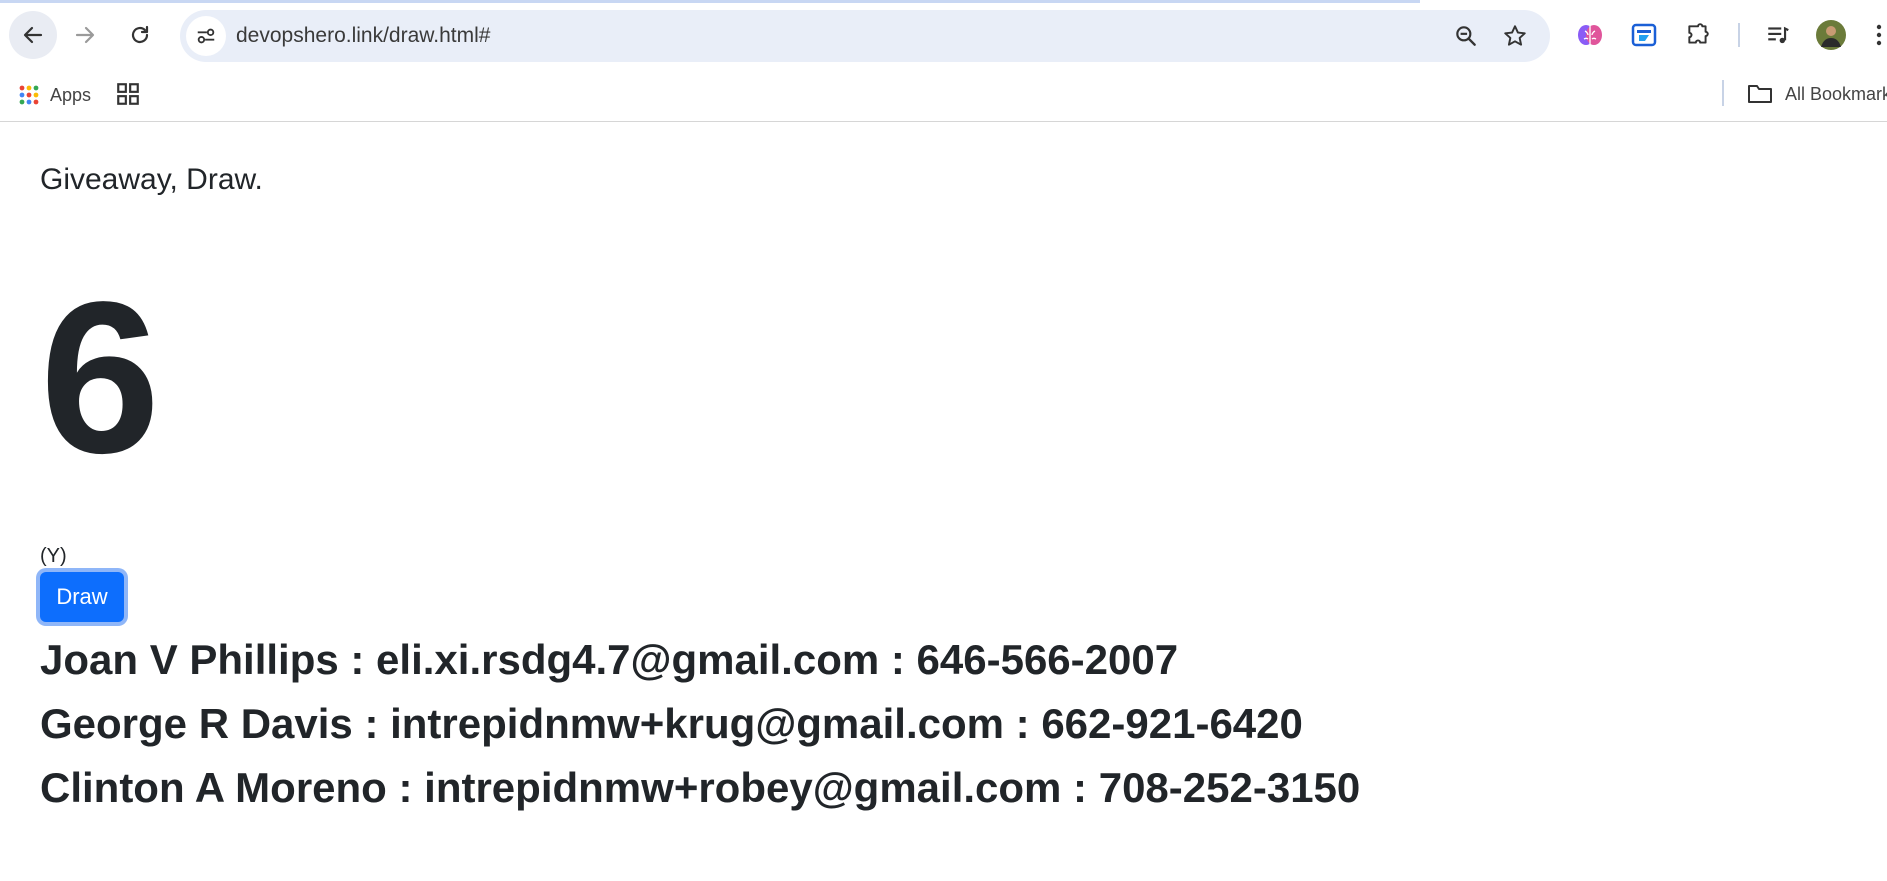 Image resolution: width=1887 pixels, height=881 pixels. I want to click on site-info-button, so click(206, 36).